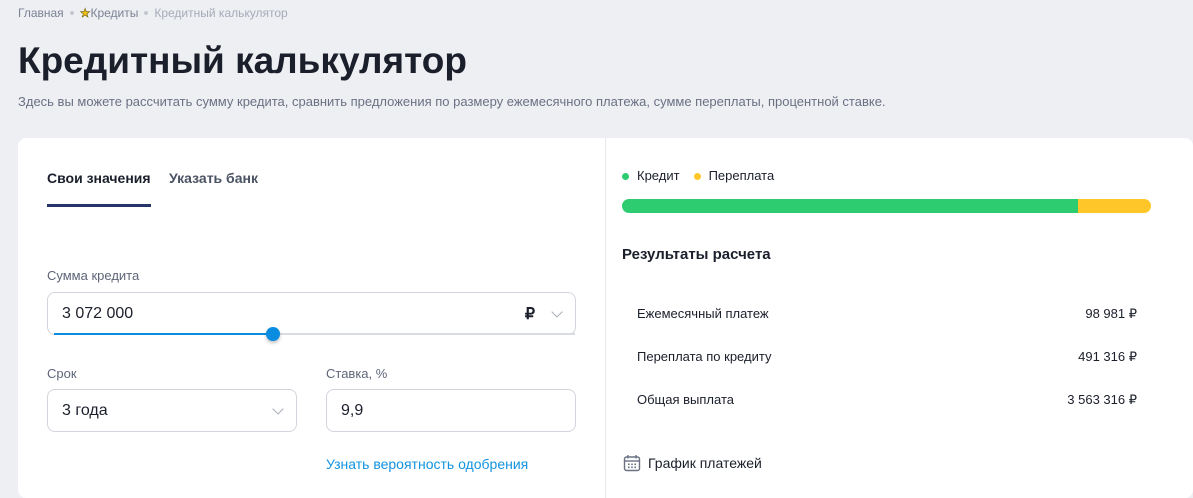  Describe the element at coordinates (887, 400) in the screenshot. I see `result-row: Общая выплата 3 563 316 ₽` at that location.